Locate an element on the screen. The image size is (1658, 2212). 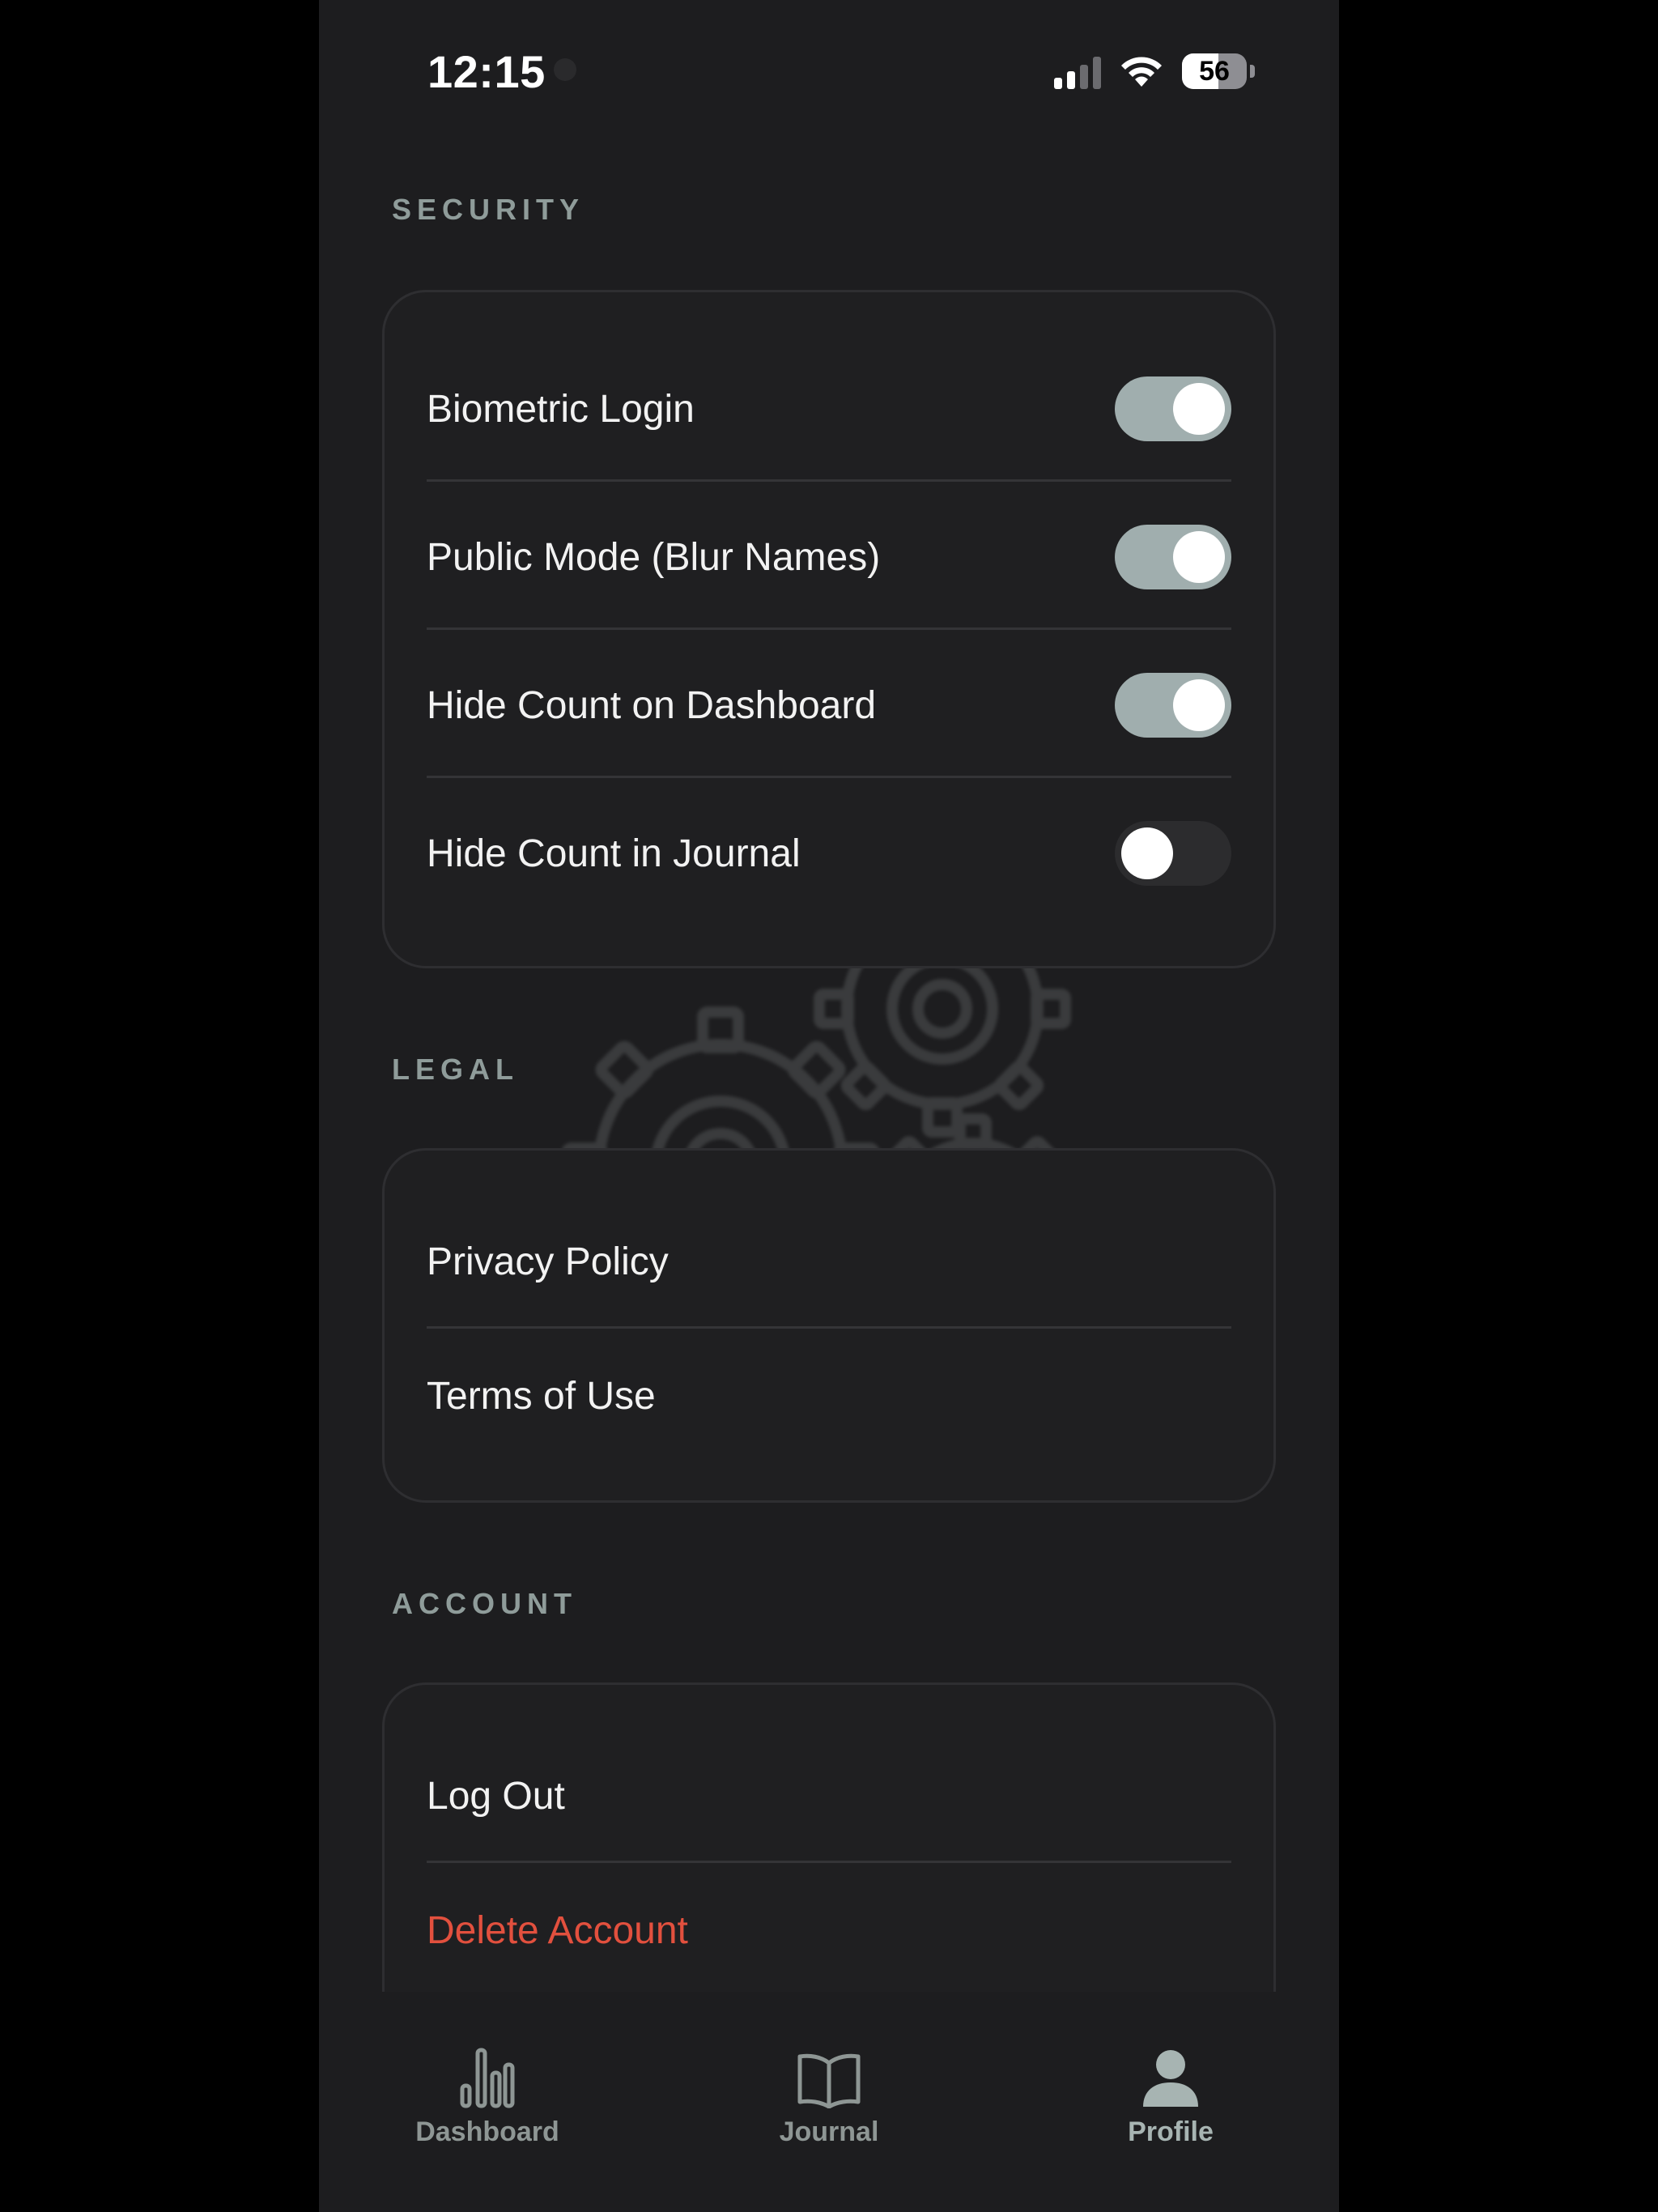
wifi-icon is located at coordinates (1141, 72).